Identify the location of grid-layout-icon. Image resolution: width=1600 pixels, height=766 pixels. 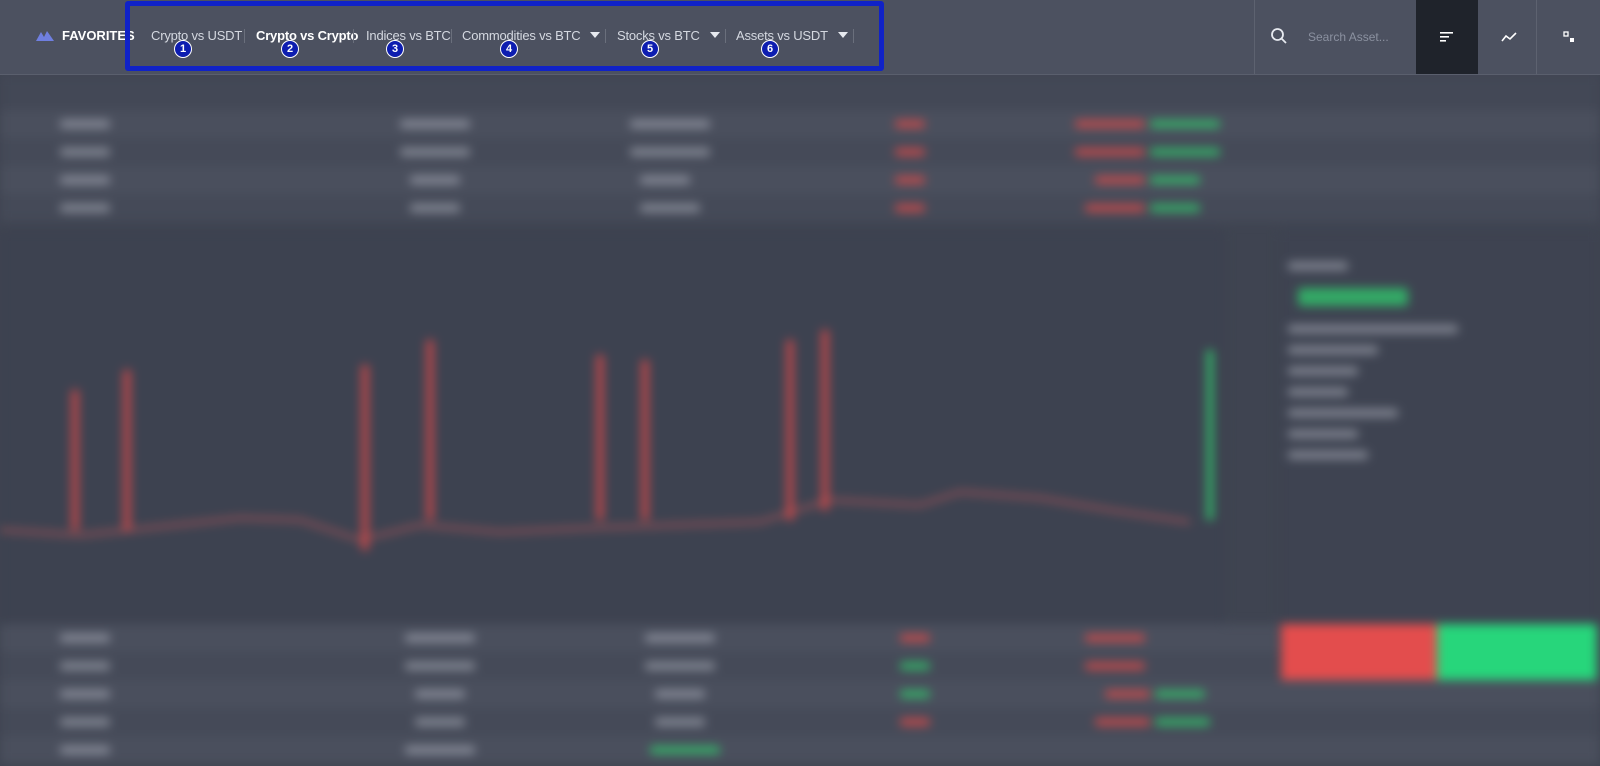
(1568, 36).